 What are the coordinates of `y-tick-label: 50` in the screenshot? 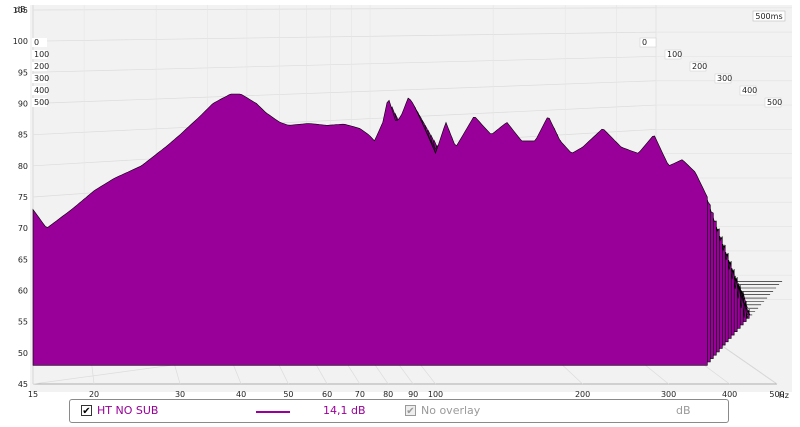 It's located at (23, 353).